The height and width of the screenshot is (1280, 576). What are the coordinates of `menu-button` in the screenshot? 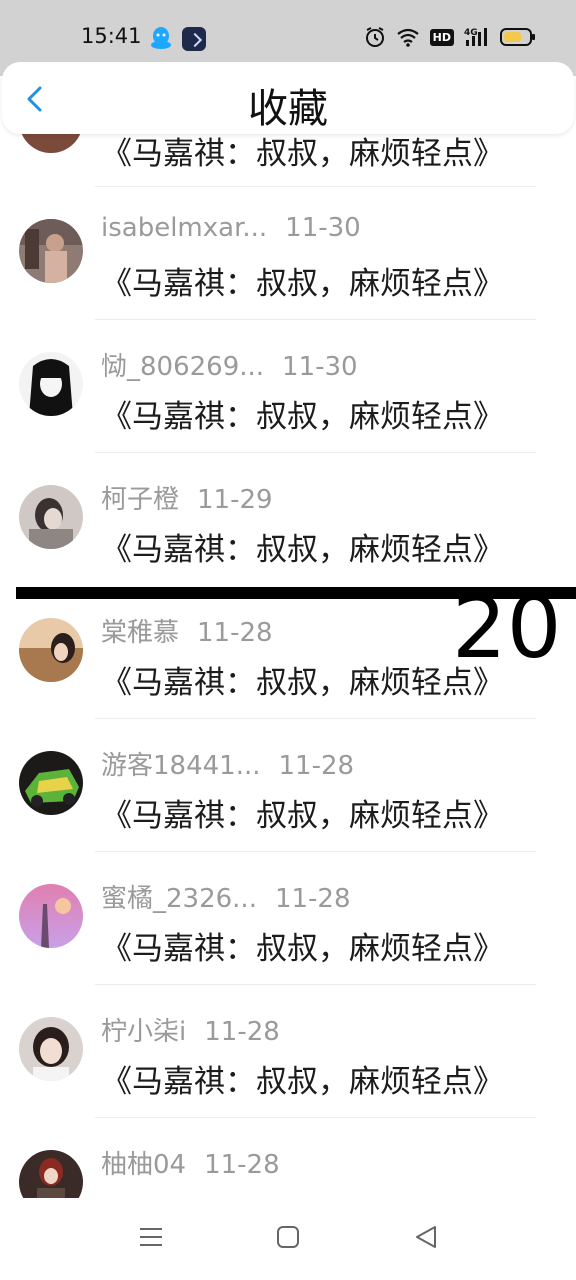 It's located at (151, 1239).